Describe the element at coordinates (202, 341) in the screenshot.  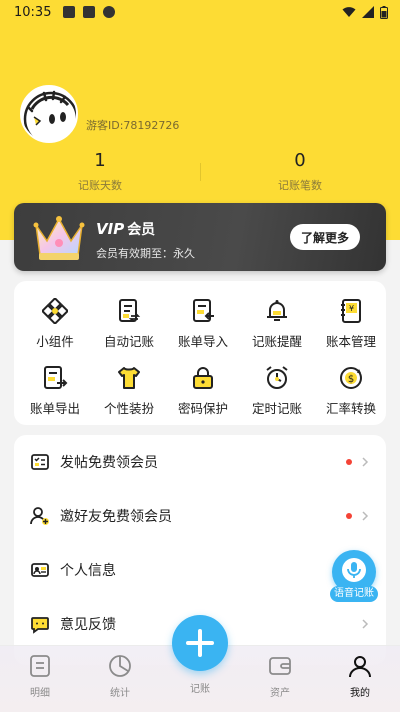
I see `feature-label: 账单导入` at that location.